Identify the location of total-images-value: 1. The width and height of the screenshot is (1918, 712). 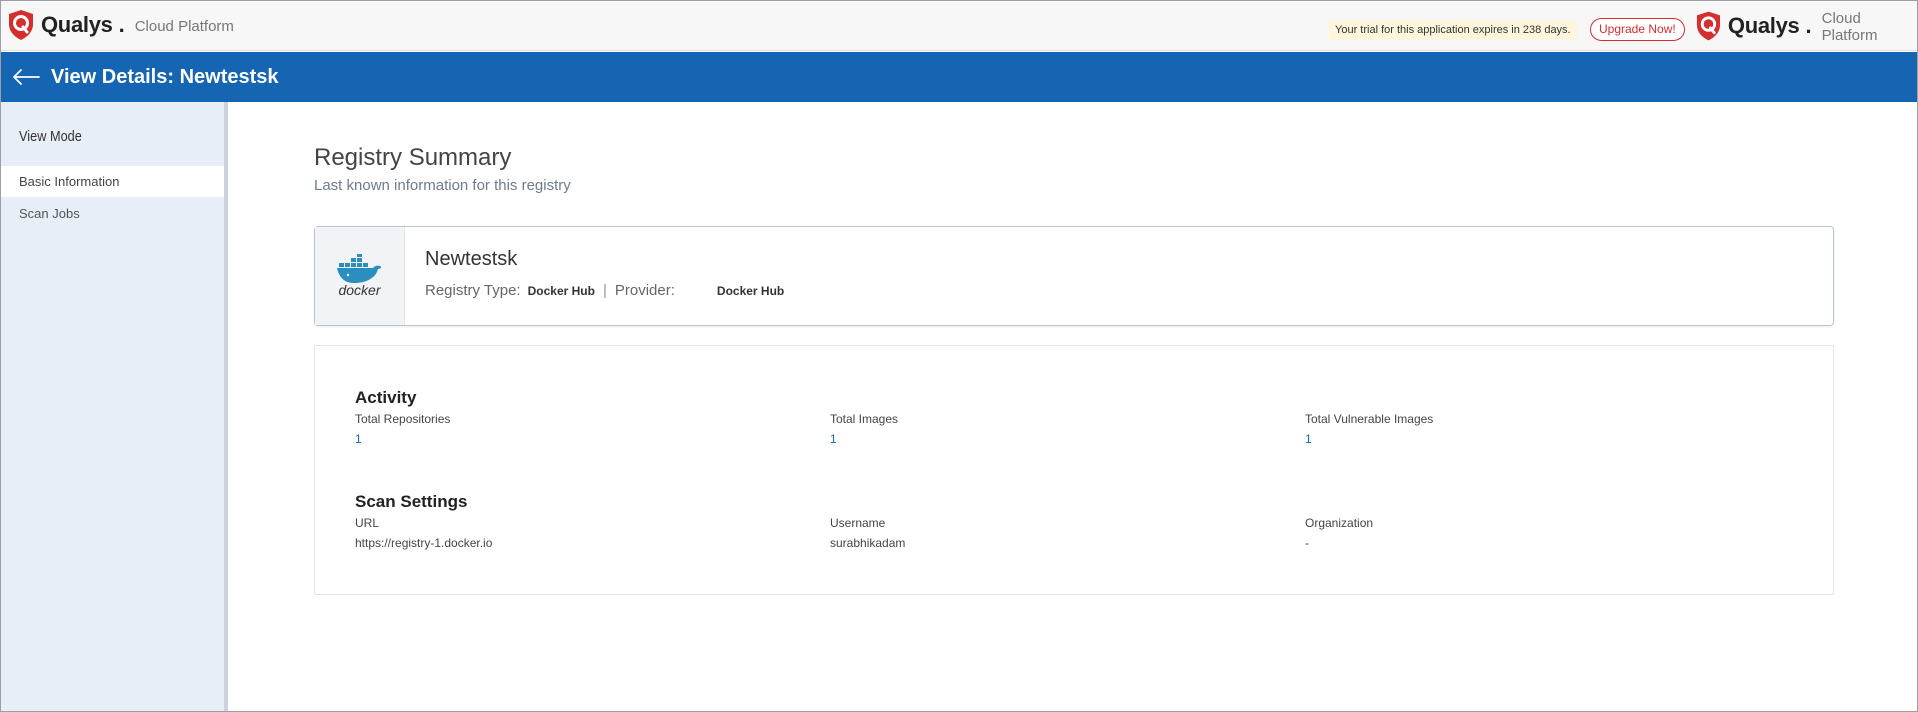
(833, 439).